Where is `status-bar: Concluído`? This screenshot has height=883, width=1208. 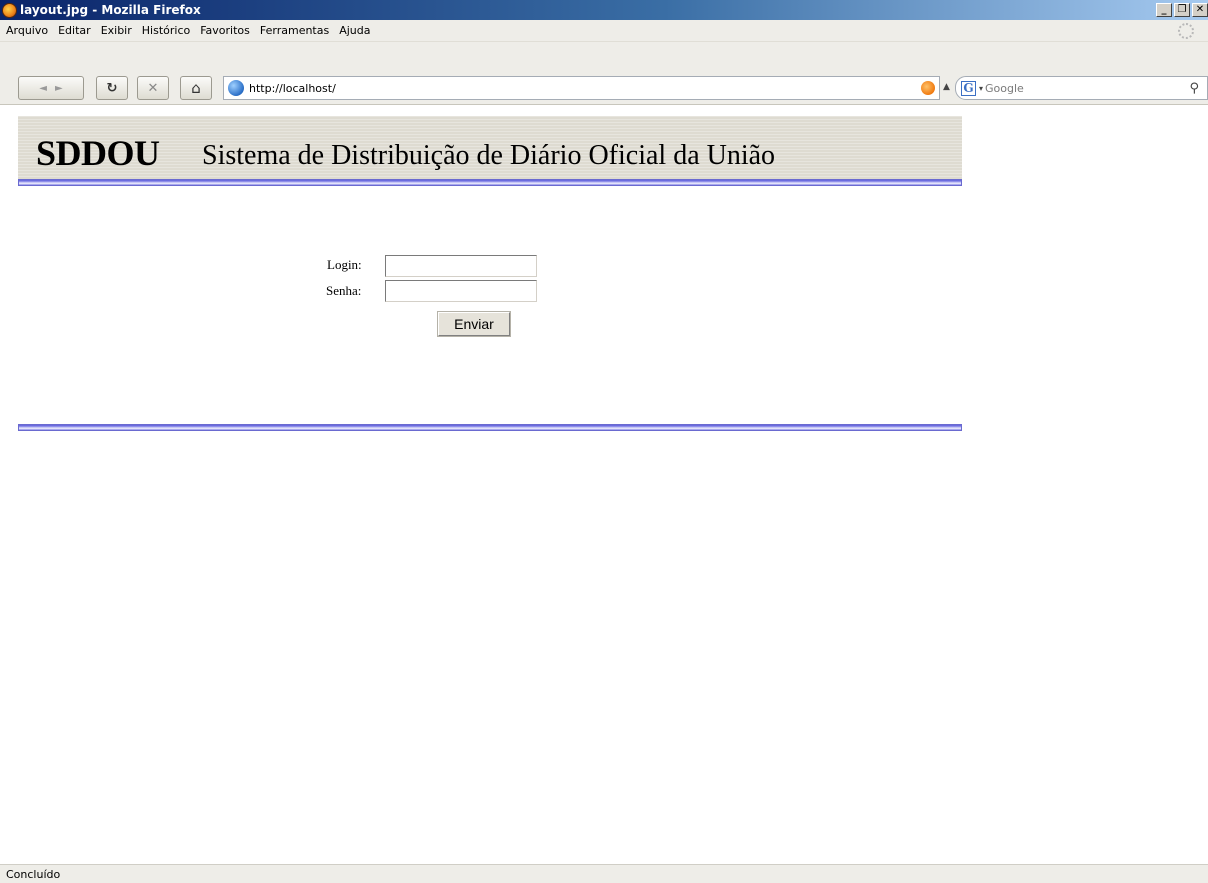 status-bar: Concluído is located at coordinates (604, 873).